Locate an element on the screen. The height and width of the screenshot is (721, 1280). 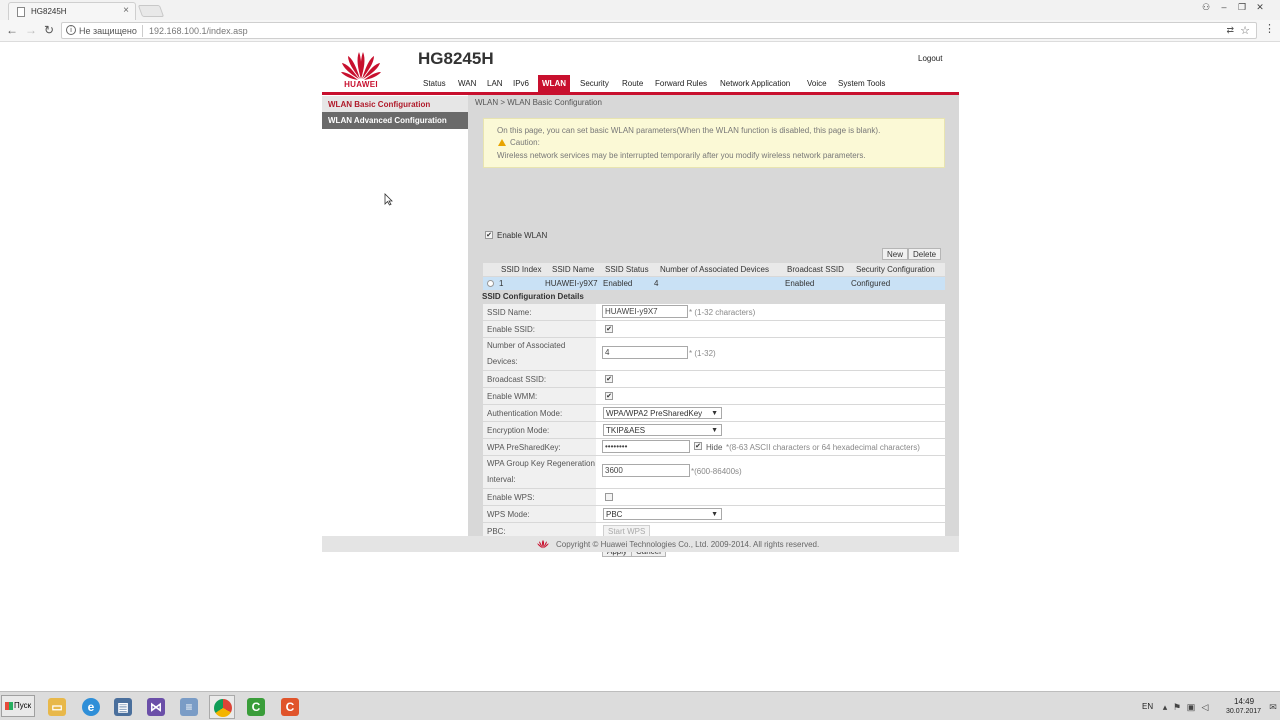
ssid-name-label: SSID Name: is located at coordinates (539, 312).